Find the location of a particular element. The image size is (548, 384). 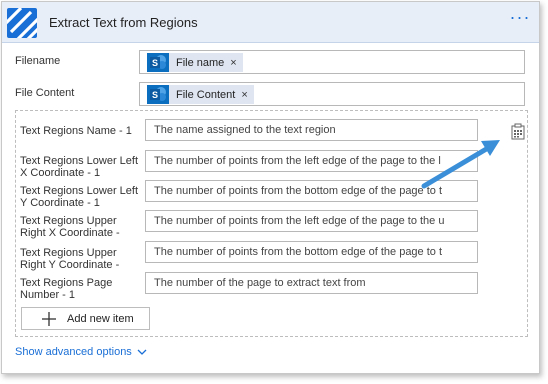

file-content-label: File Content is located at coordinates (45, 93).